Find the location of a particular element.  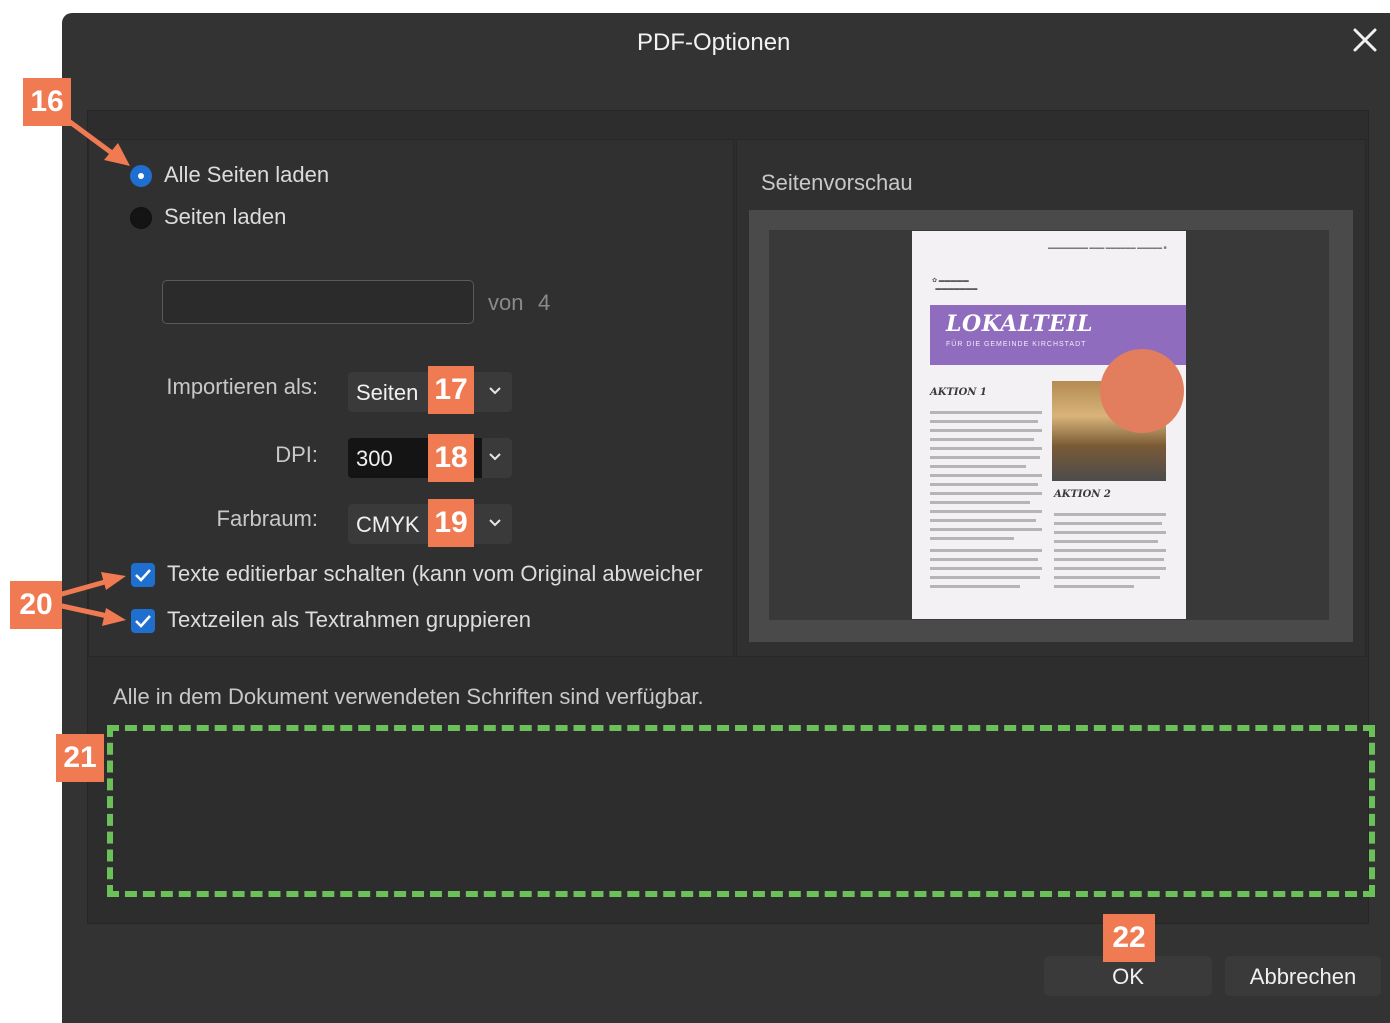

thumbnail-subtitle: FÜR DIE GEMEINDE KIRCHSTADT is located at coordinates (1016, 344).